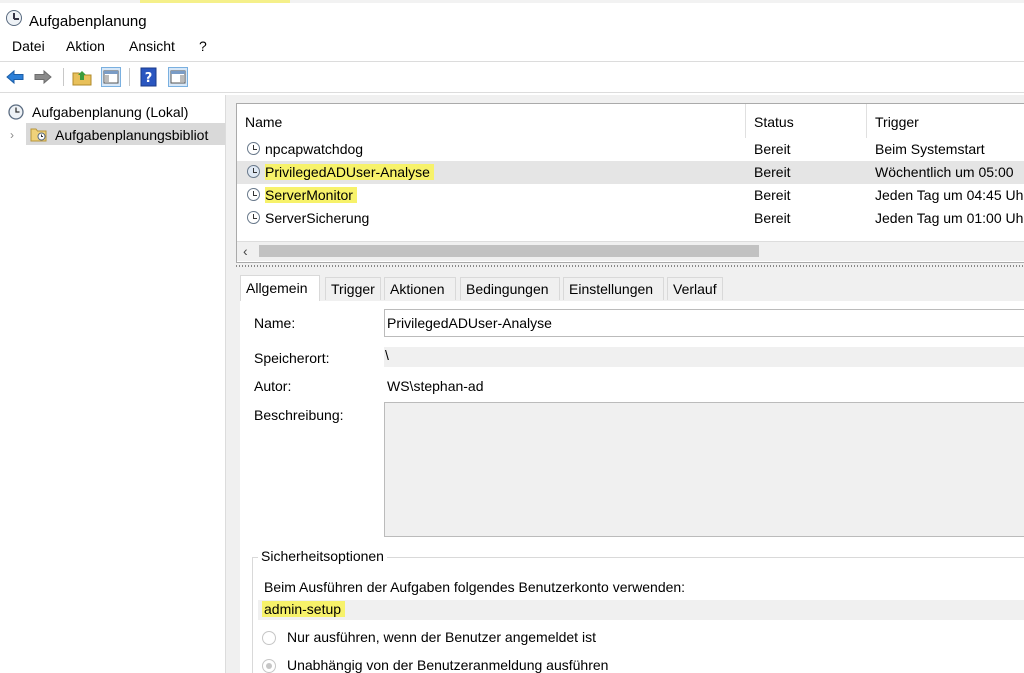  I want to click on show-hide-tree-icon, so click(111, 77).